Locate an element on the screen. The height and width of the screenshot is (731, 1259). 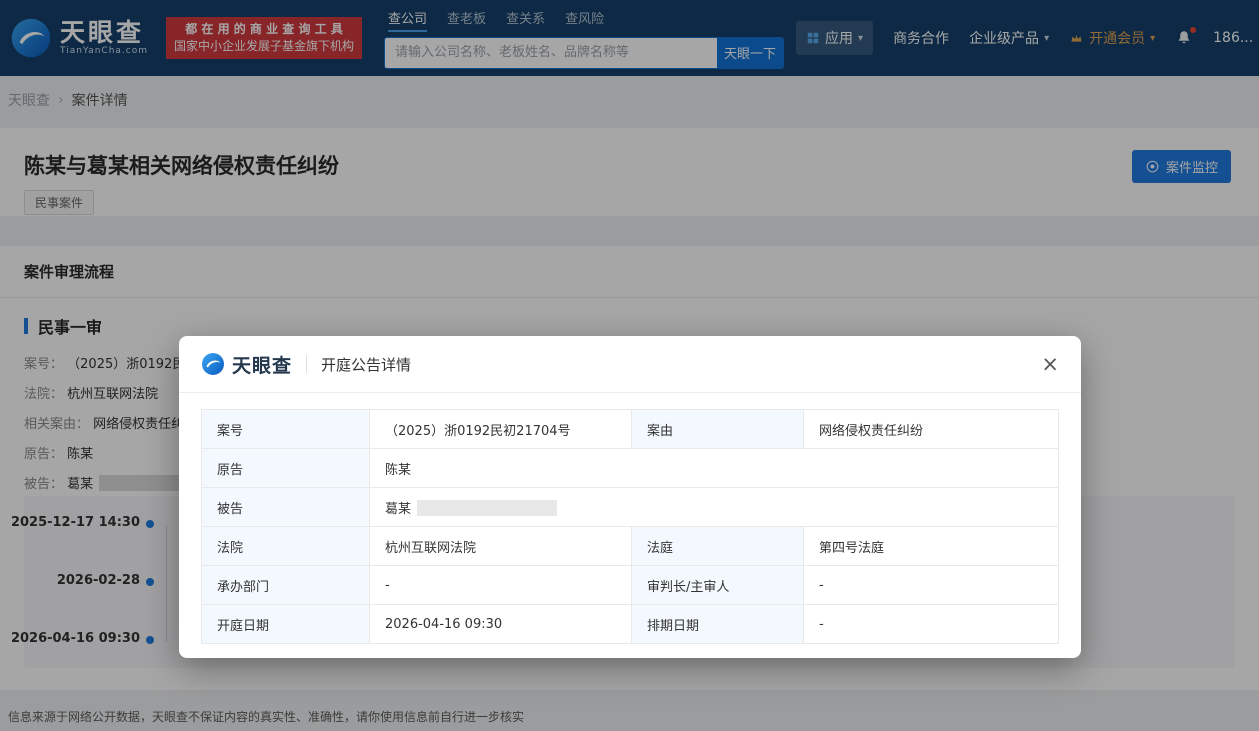
cell-label: 案由 is located at coordinates (717, 429).